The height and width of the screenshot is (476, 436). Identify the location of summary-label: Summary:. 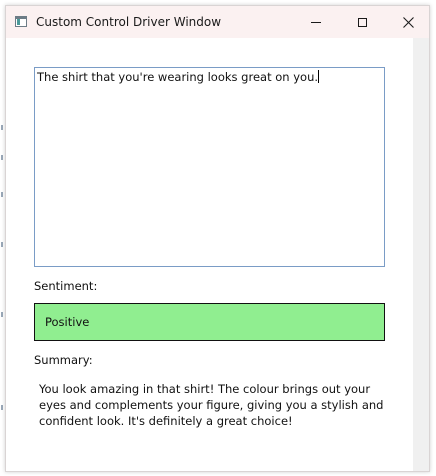
(63, 360).